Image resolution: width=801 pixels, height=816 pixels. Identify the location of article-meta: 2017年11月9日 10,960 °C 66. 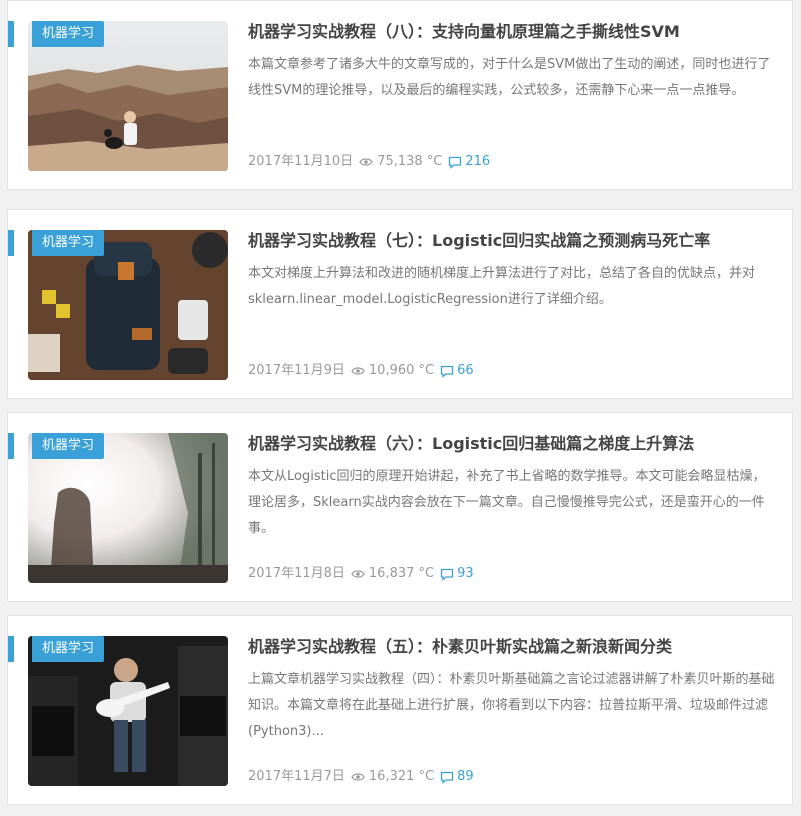
(361, 371).